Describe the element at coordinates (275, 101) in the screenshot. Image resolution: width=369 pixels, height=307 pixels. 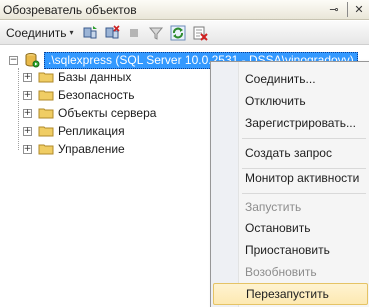
I see `menu-item-label: Отключить` at that location.